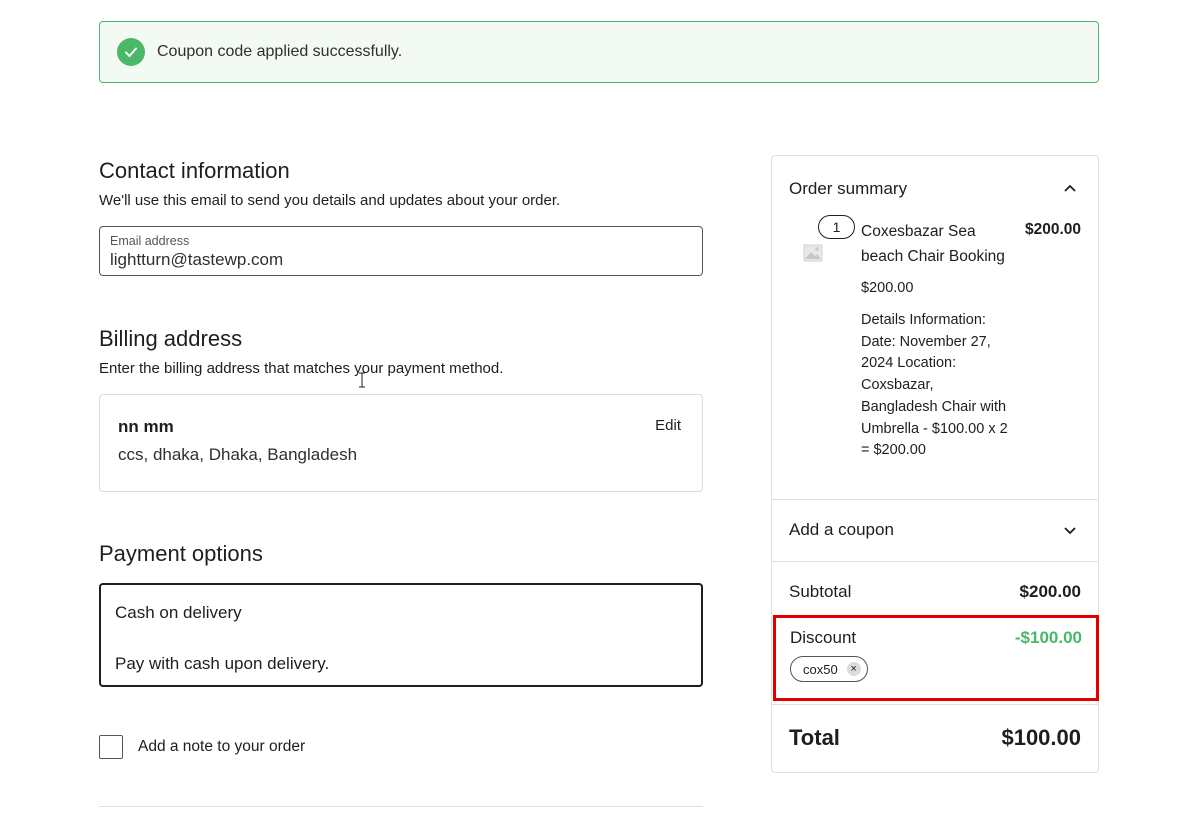  I want to click on payment-method-label: Cash on delivery, so click(178, 612).